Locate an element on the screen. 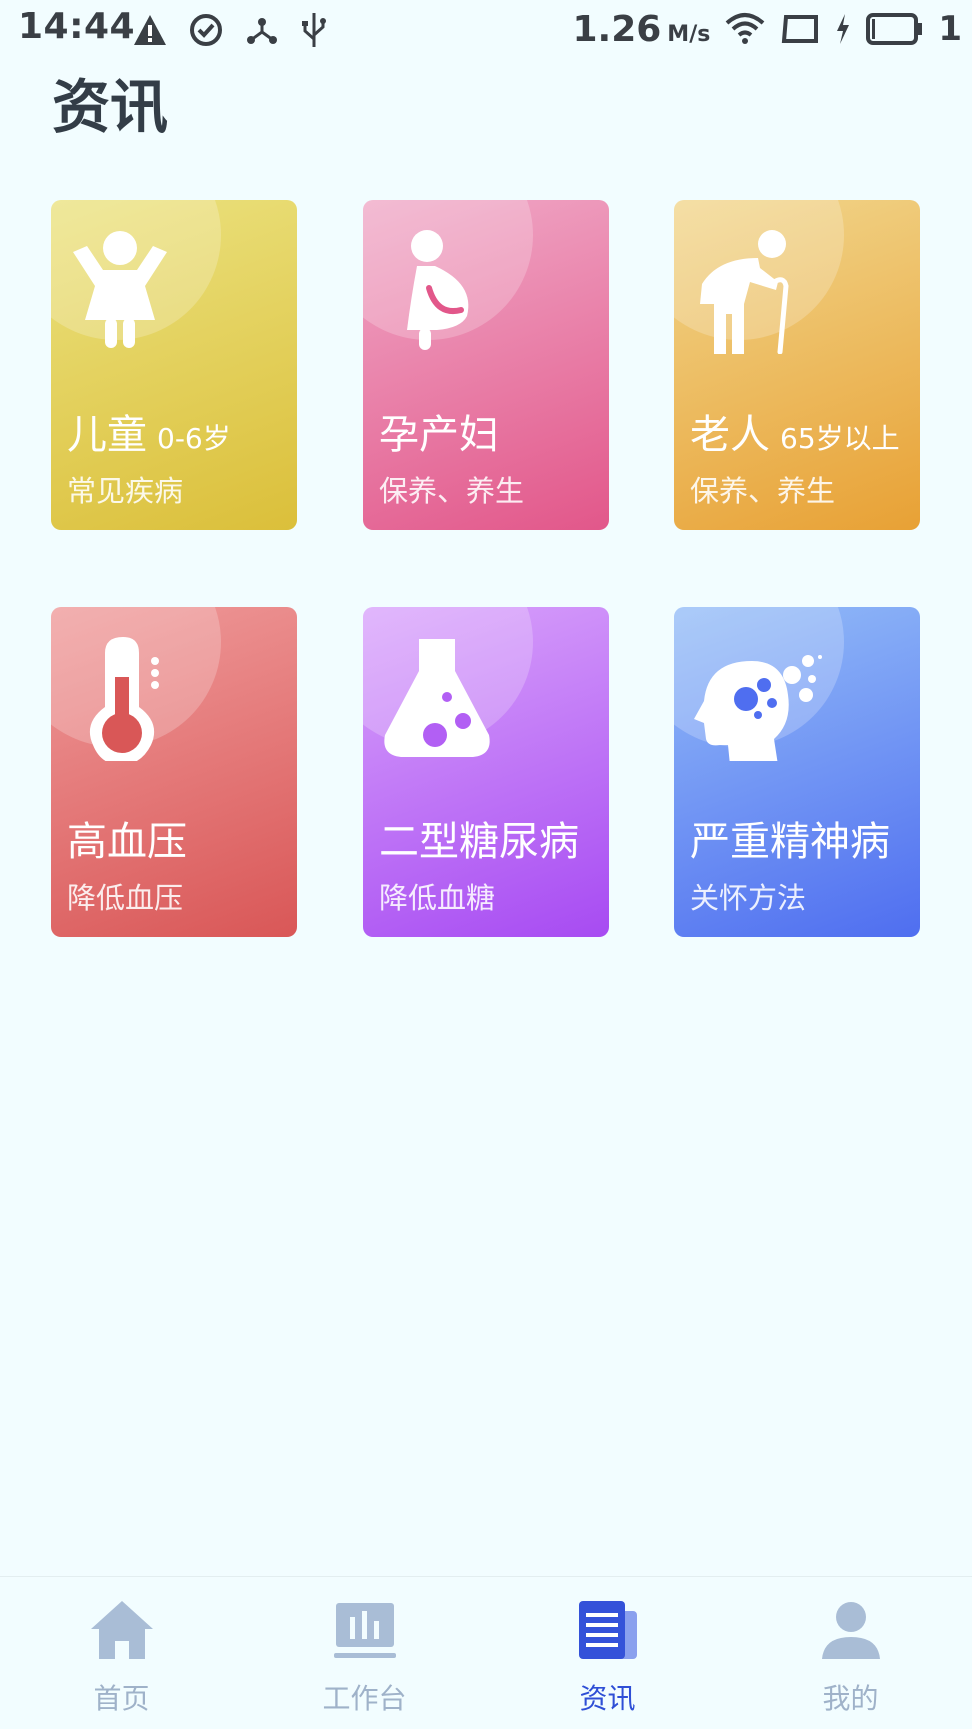  check-circle-icon is located at coordinates (206, 30).